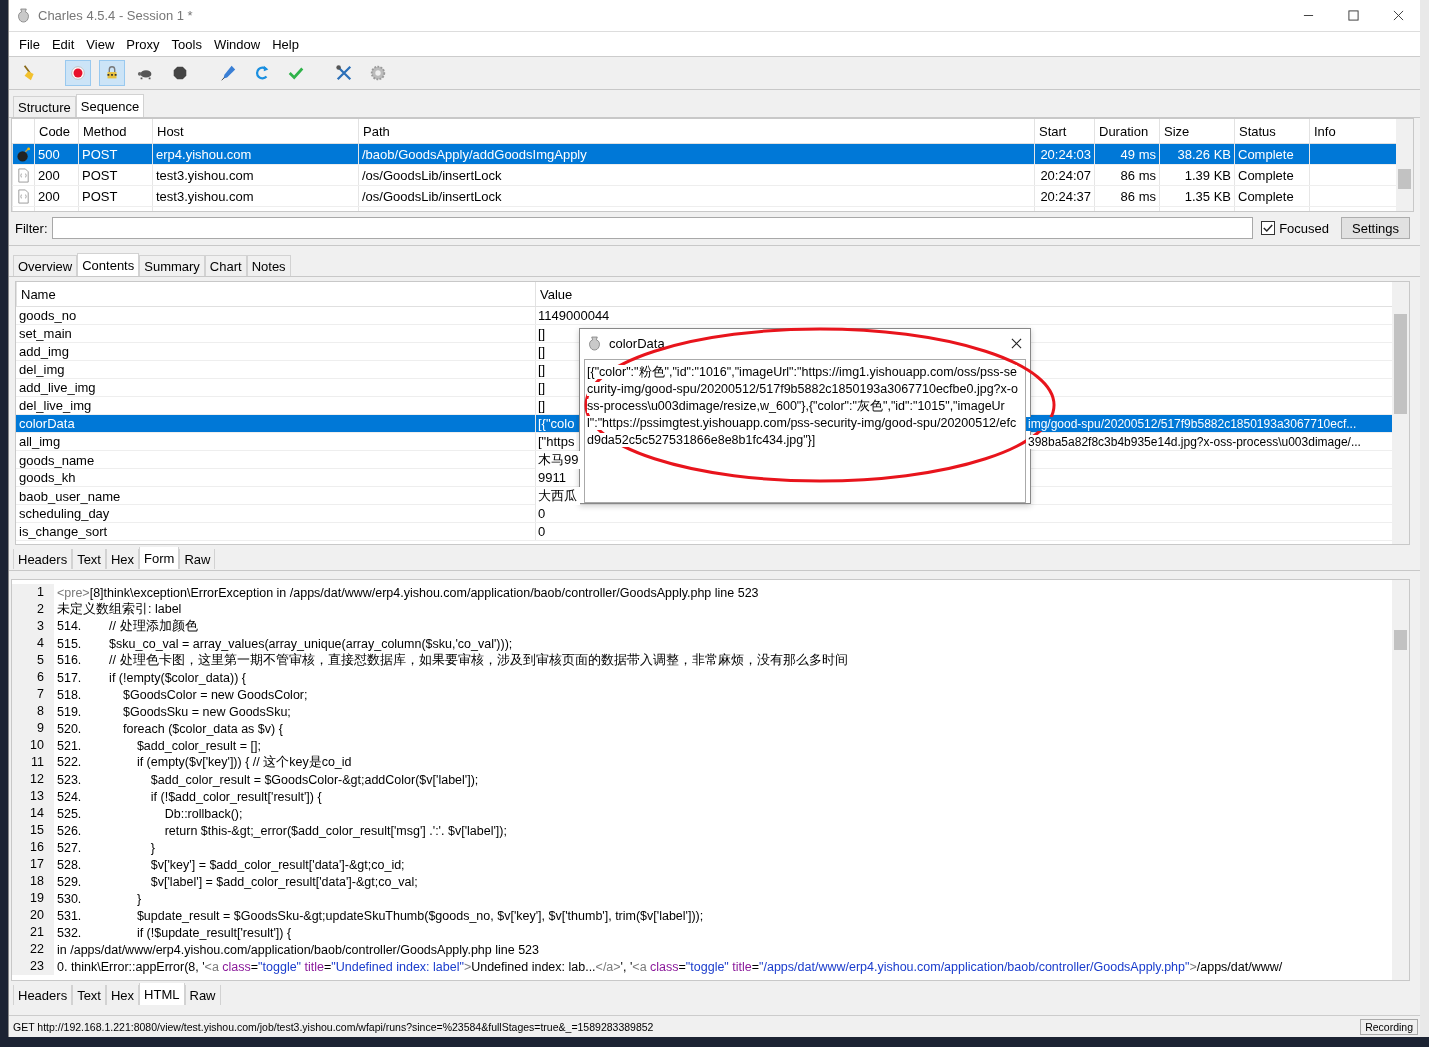  Describe the element at coordinates (704, 154) in the screenshot. I see `request-row: 500 POST erp4.yishou.com /baob/GoodsApply/addGoodsImgApply 20:24:03 49 ms 38.26 KB Complete` at that location.